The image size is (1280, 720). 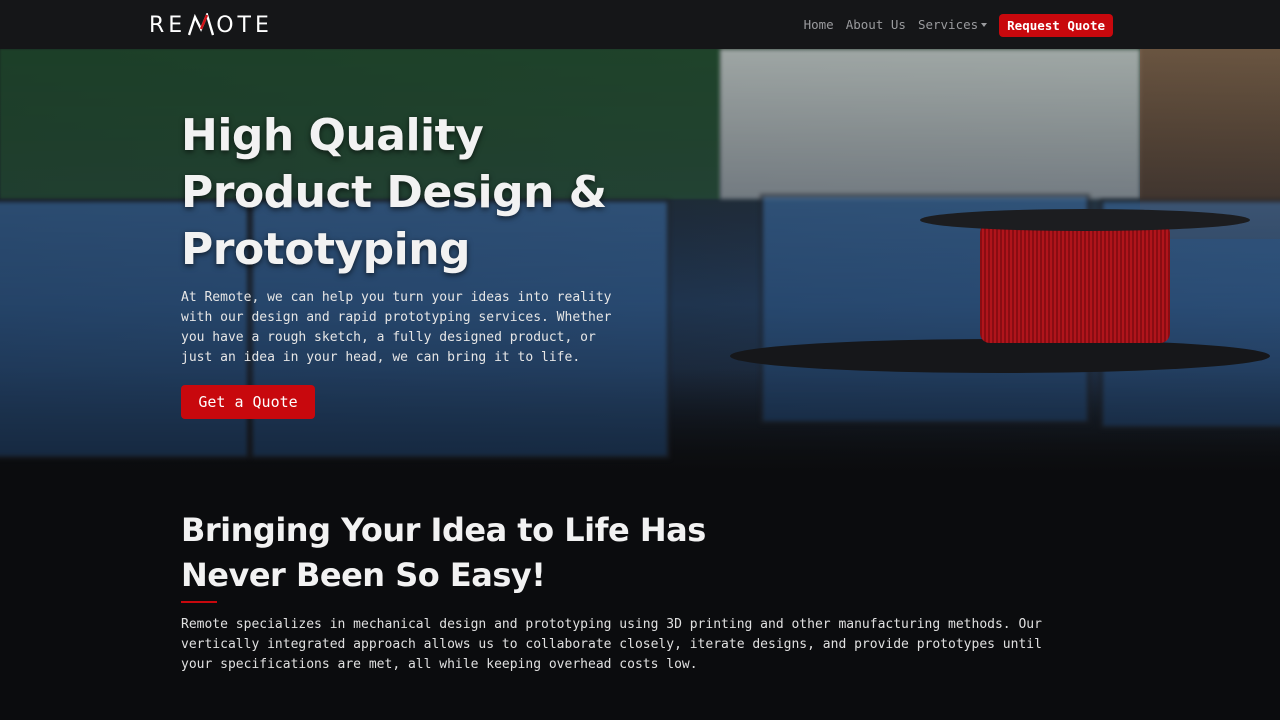 I want to click on hero-bg-filament-spool, so click(x=1000, y=309).